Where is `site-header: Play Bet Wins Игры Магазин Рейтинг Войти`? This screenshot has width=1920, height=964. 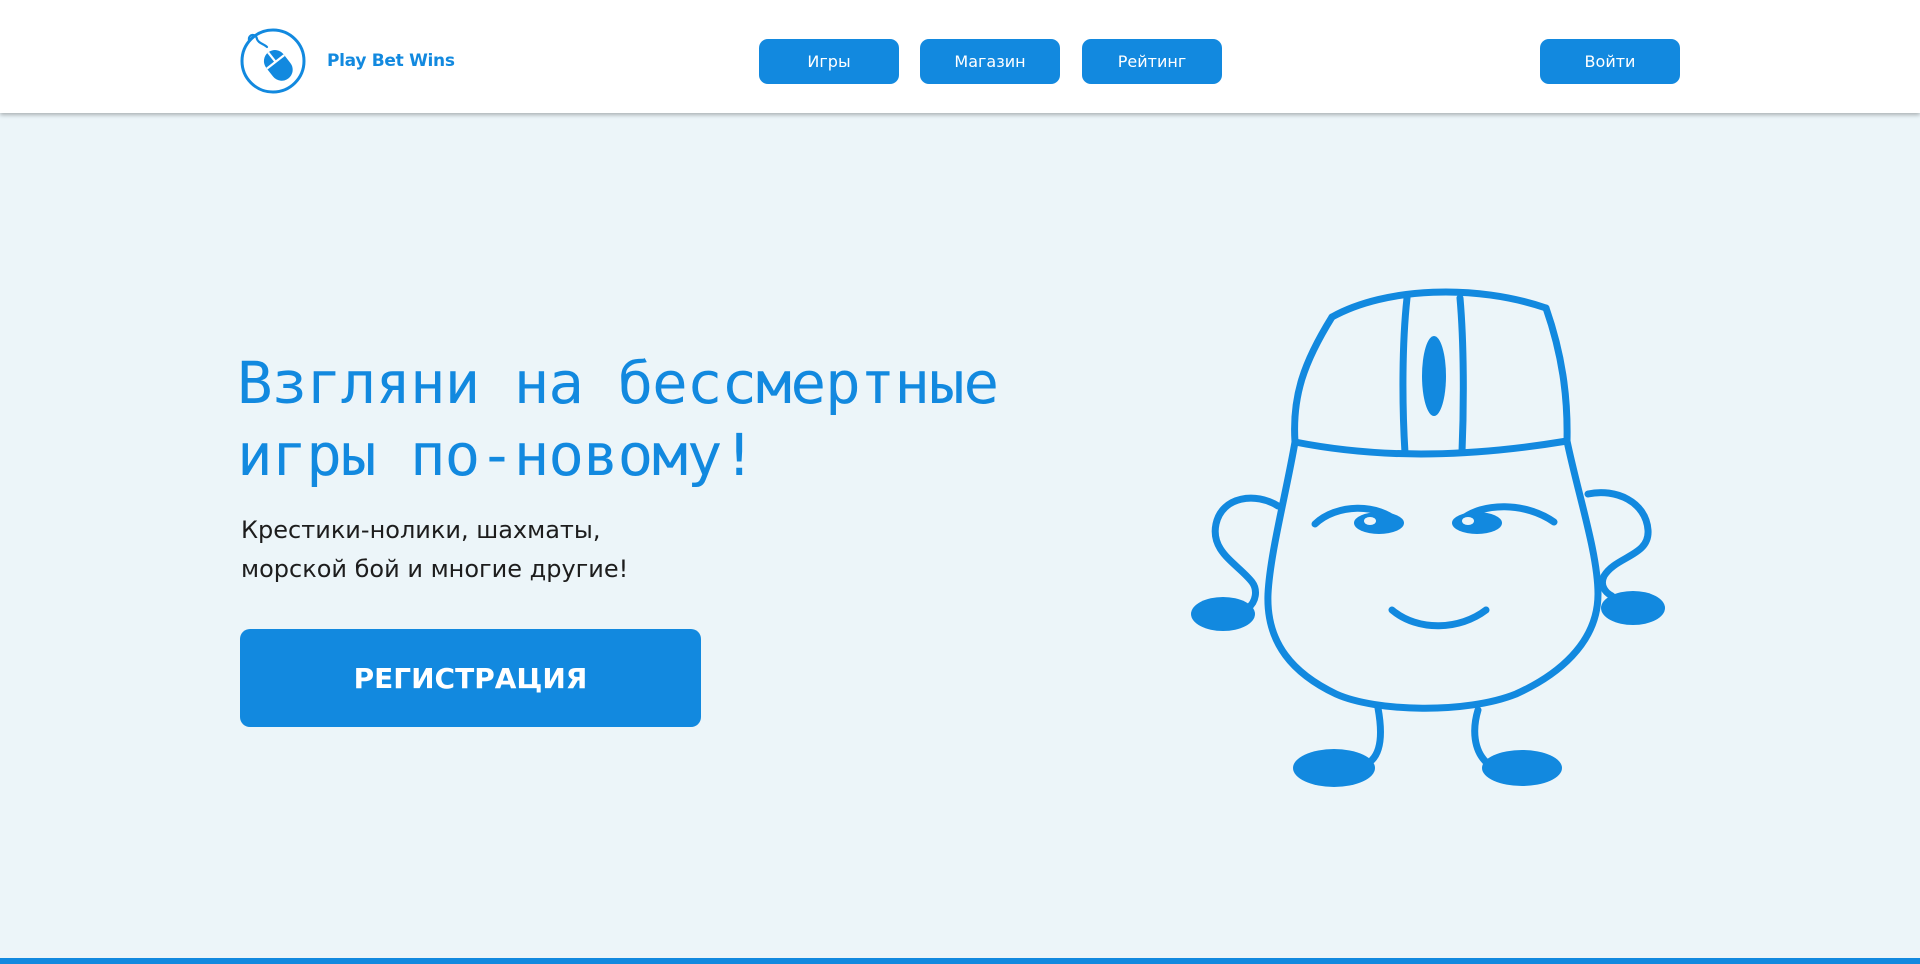
site-header: Play Bet Wins Игры Магазин Рейтинг Войти is located at coordinates (960, 56).